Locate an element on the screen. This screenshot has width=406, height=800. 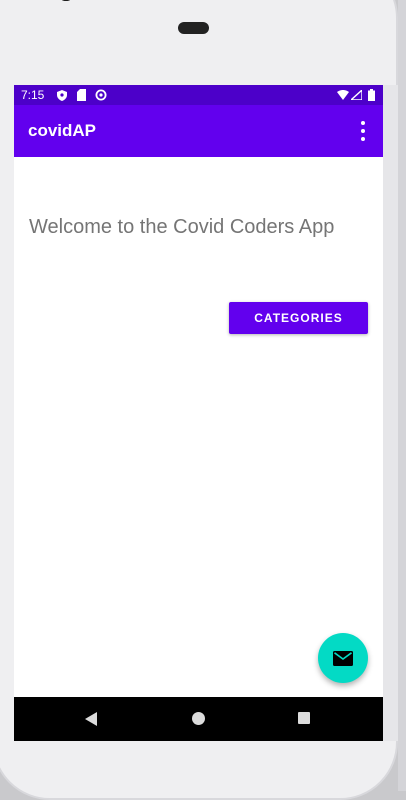
mail-icon is located at coordinates (343, 658).